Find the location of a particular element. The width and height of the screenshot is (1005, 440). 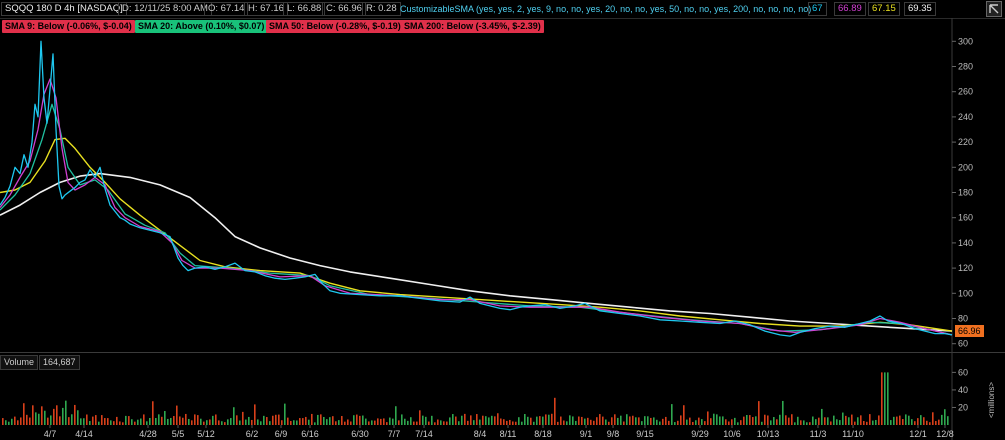

price-tick-label: 260 is located at coordinates (965, 92).